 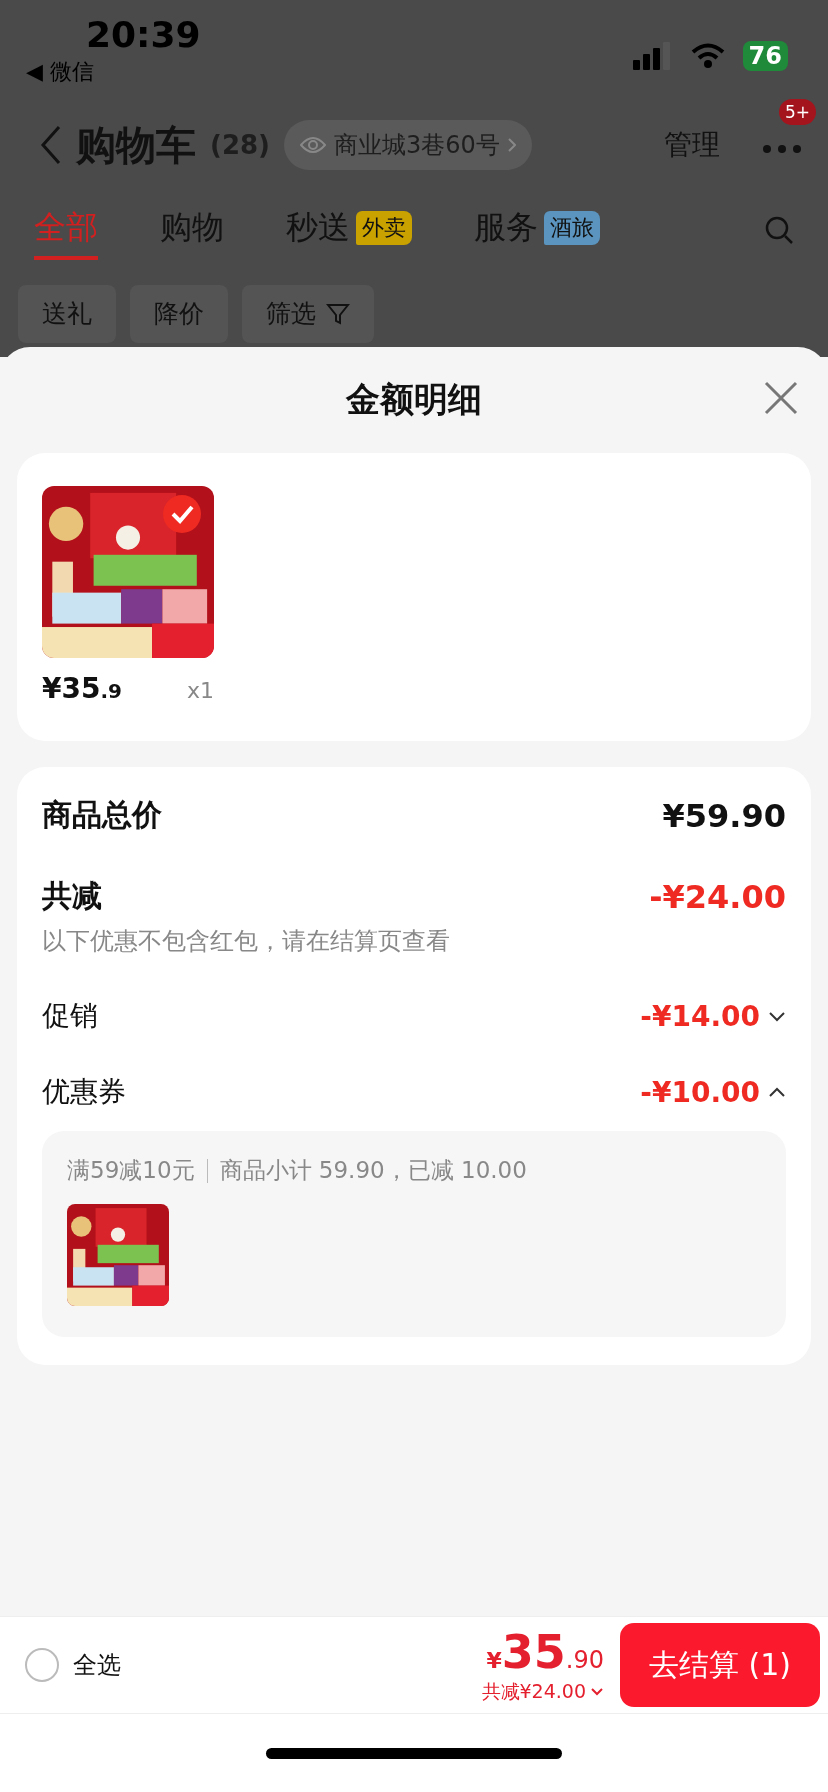 I want to click on back-to-app-link: ◀ 微信, so click(x=60, y=72).